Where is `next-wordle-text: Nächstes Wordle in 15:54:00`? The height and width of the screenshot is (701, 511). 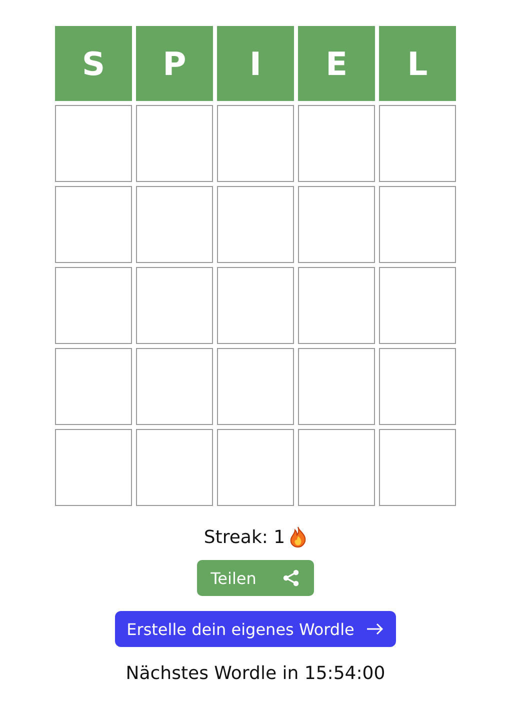 next-wordle-text: Nächstes Wordle in 15:54:00 is located at coordinates (256, 673).